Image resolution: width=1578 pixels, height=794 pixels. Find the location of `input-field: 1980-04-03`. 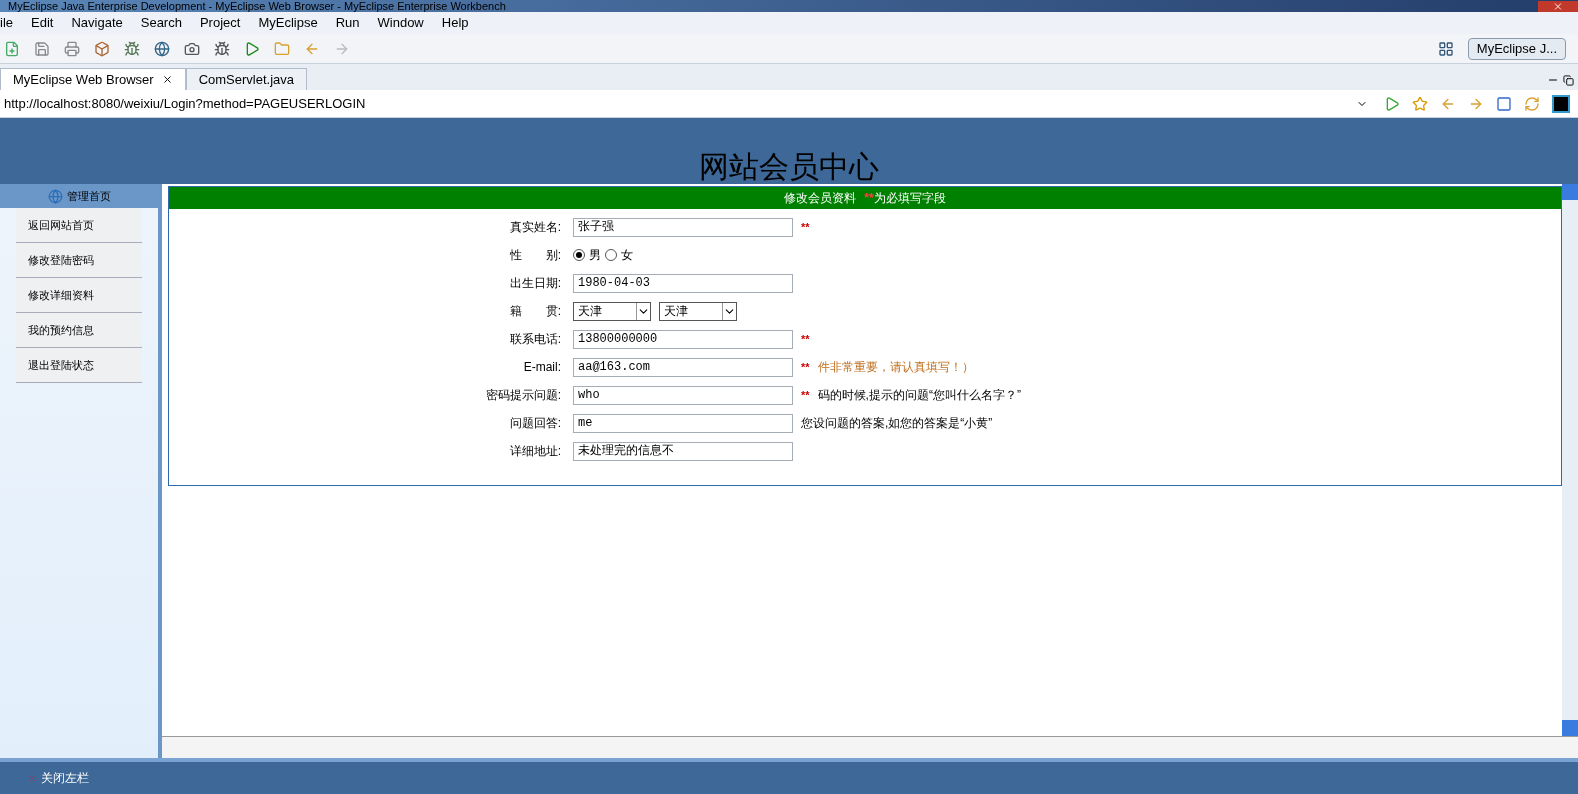

input-field: 1980-04-03 is located at coordinates (683, 283).